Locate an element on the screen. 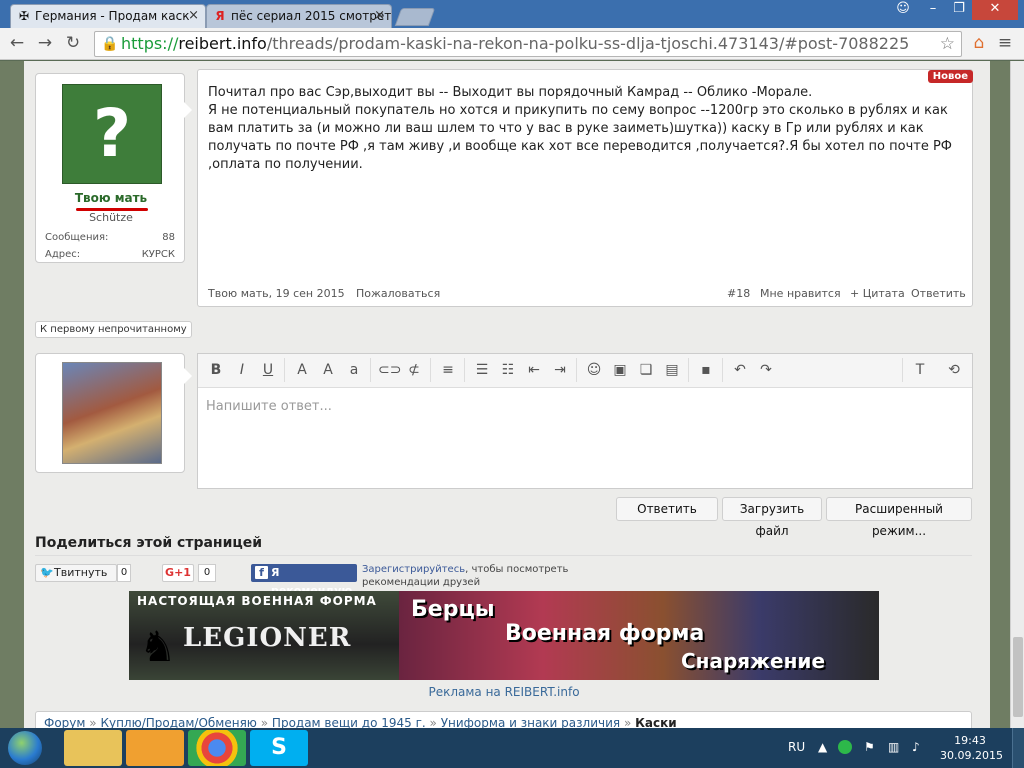 The image size is (1024, 768). tweet-button: 🐦 Твитнуть is located at coordinates (76, 573).